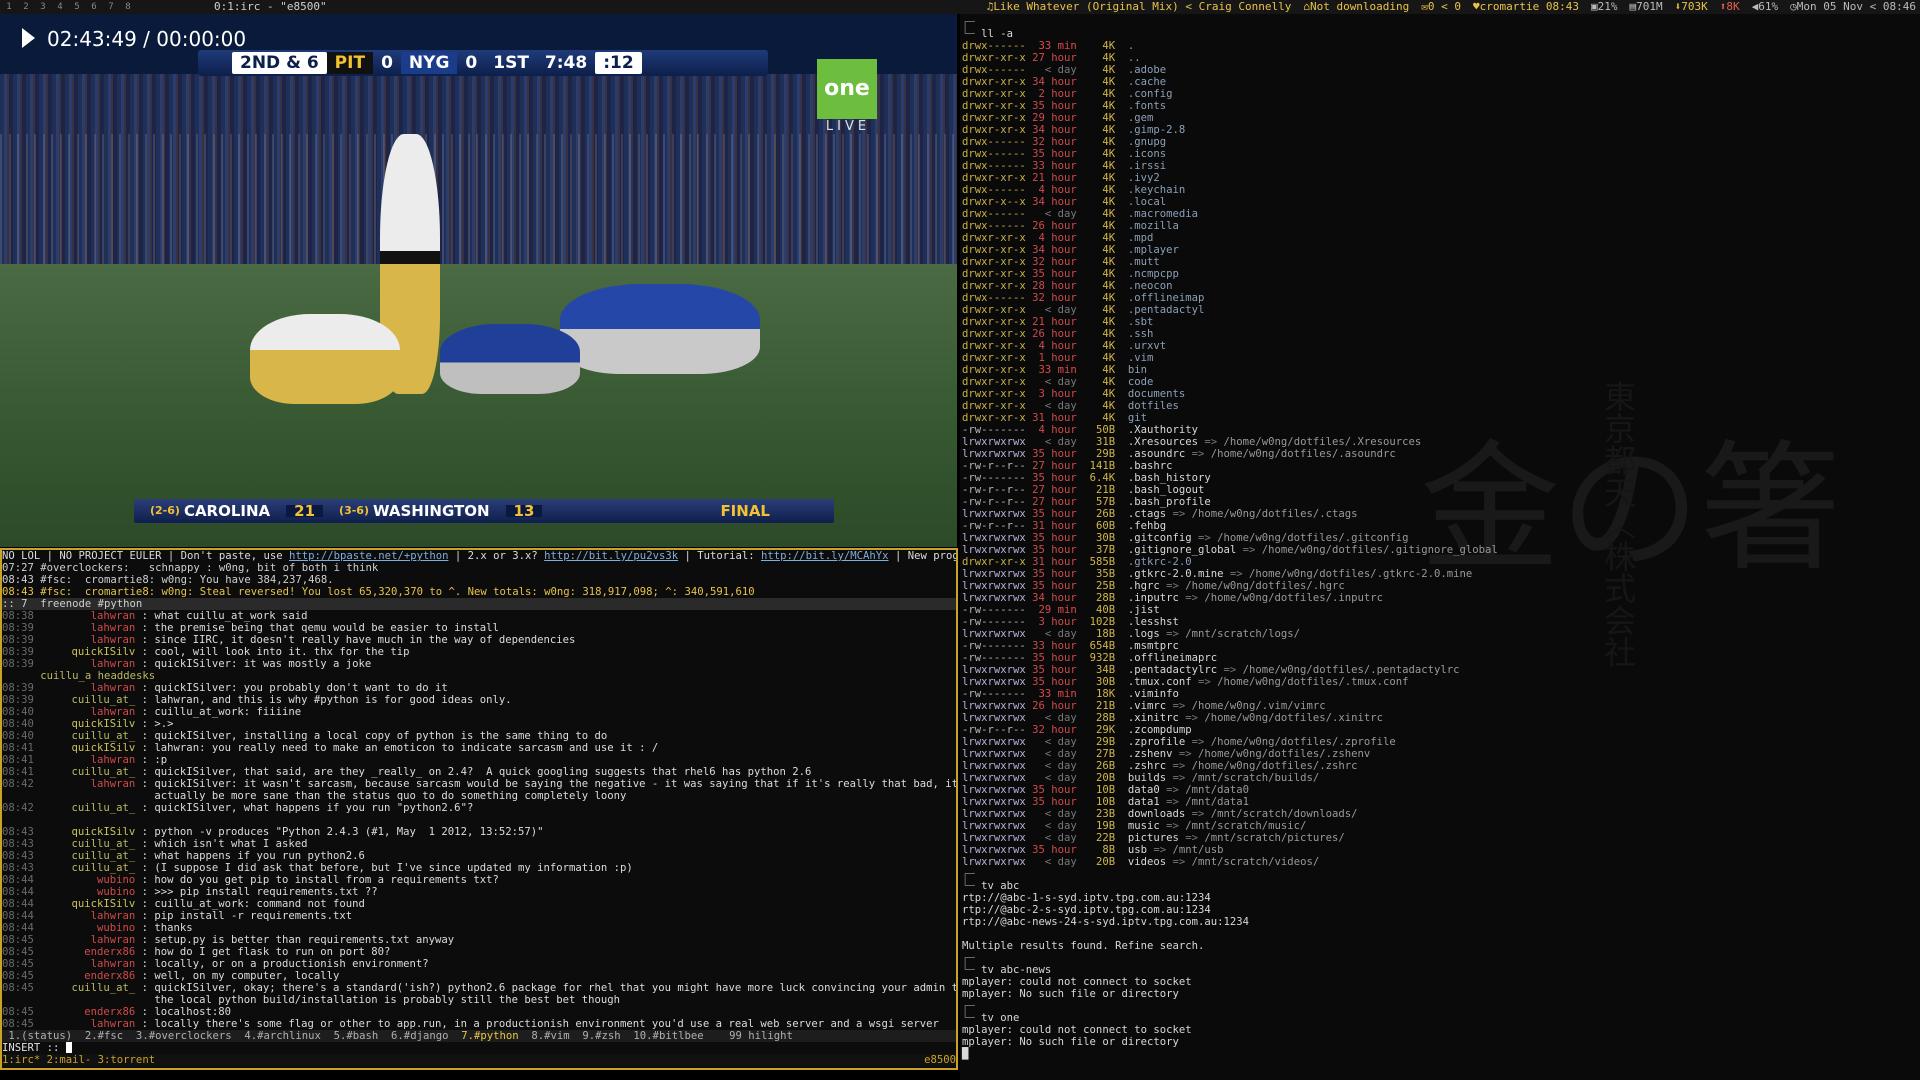 This screenshot has width=1920, height=1080. I want to click on ls-name: ., so click(1131, 46).